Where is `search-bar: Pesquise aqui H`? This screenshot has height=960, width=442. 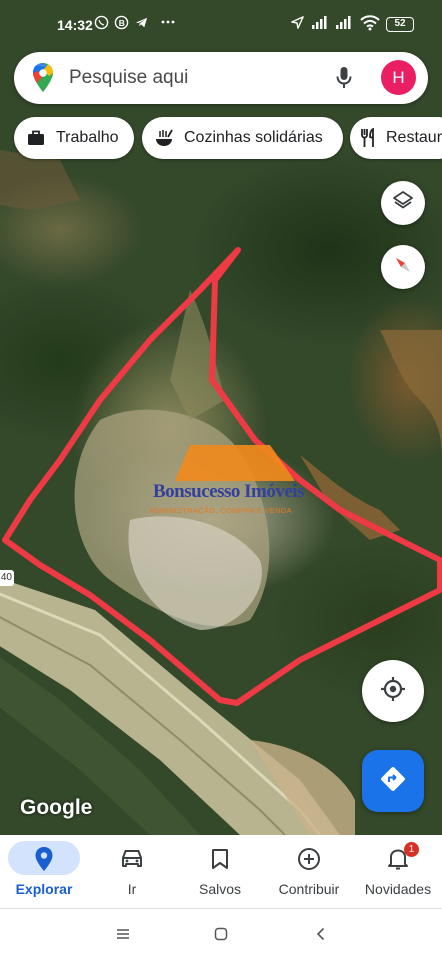
search-bar: Pesquise aqui H is located at coordinates (221, 78).